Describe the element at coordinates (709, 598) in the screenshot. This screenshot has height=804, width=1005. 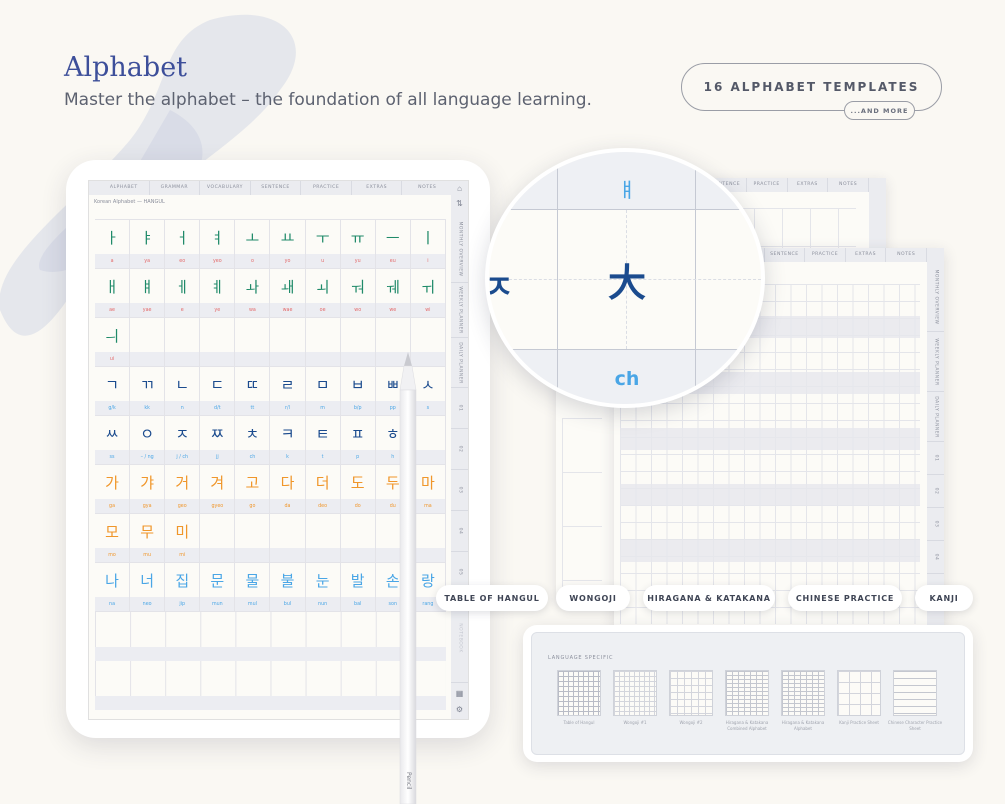
I see `chip-hiragana-katakana: HIRAGANA & KATAKANA` at that location.